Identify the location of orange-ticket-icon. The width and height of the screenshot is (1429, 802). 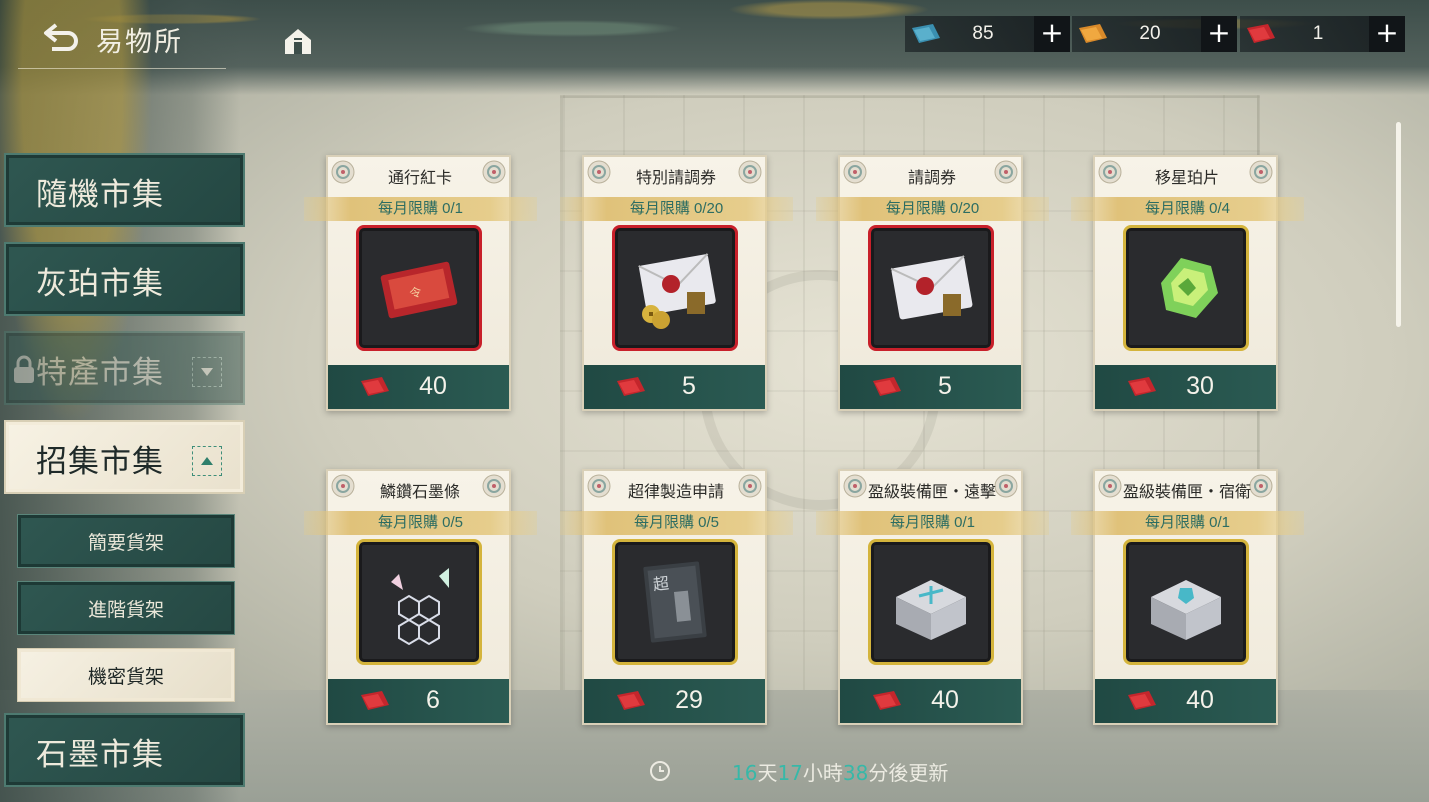
(1093, 33).